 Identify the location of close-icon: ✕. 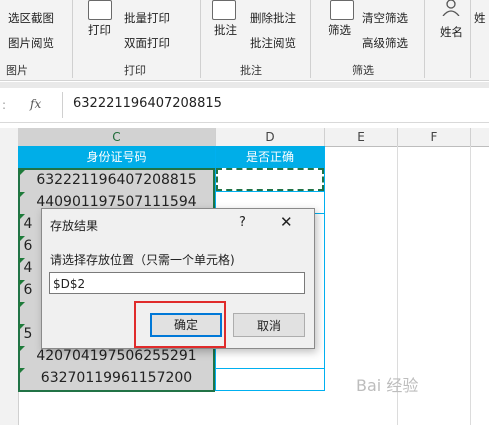
(286, 222).